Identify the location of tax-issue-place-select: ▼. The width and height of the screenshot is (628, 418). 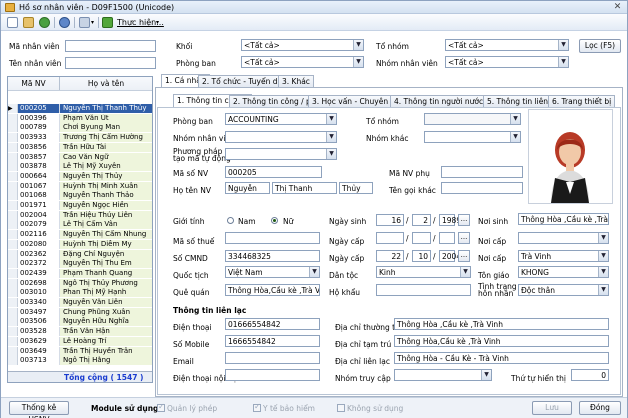
(563, 238).